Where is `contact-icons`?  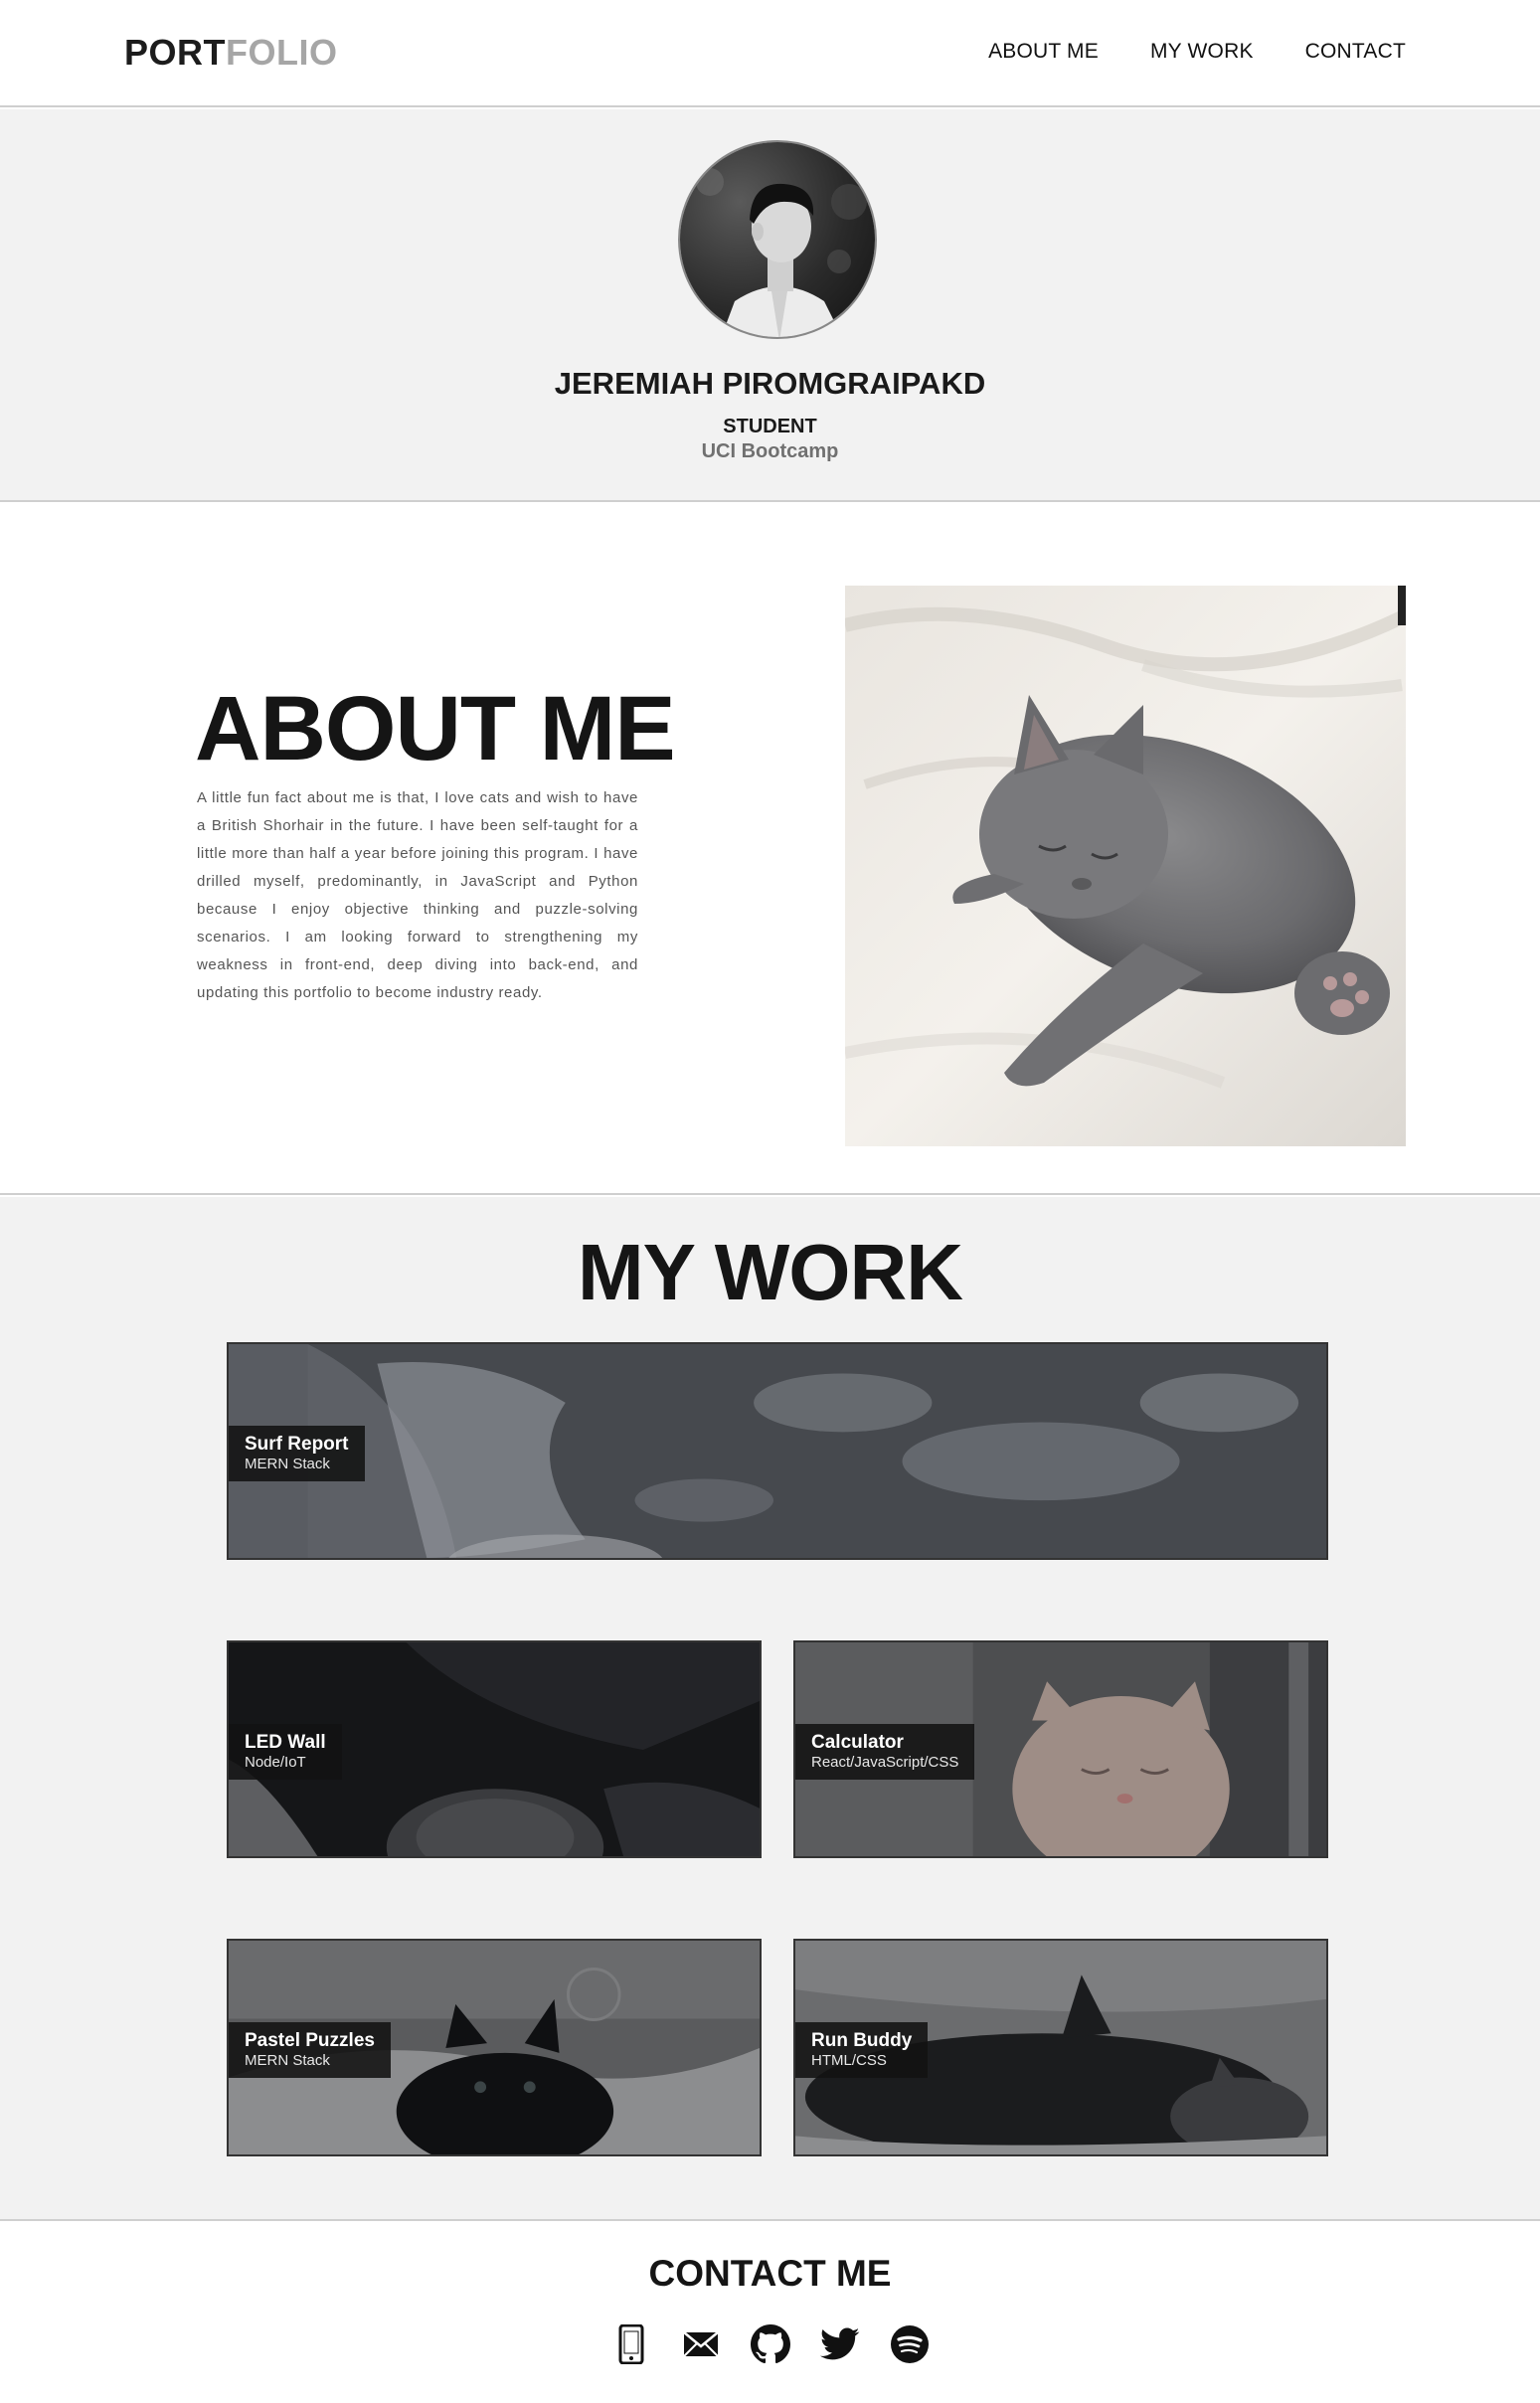 contact-icons is located at coordinates (770, 2344).